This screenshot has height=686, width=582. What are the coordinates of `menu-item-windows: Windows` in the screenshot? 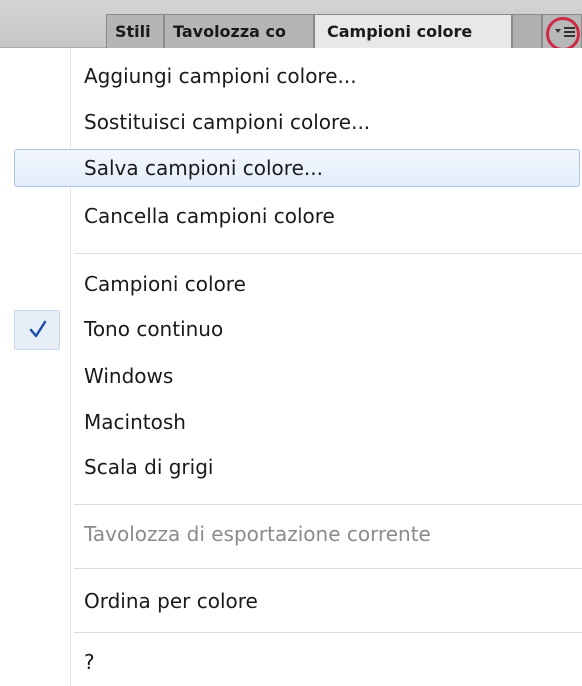 It's located at (291, 376).